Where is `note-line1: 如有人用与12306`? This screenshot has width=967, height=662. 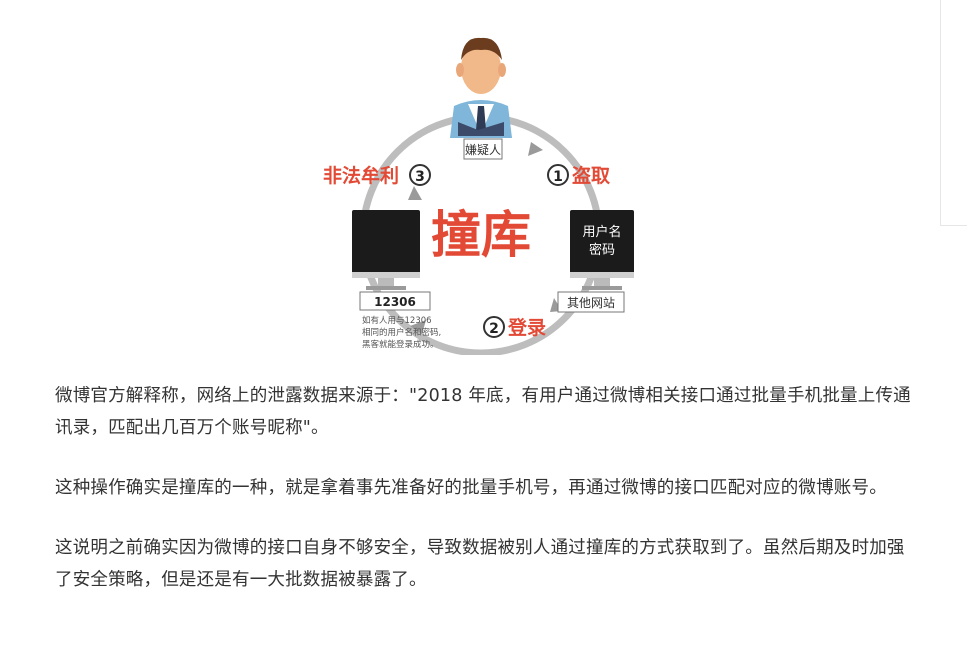
note-line1: 如有人用与12306 is located at coordinates (397, 320).